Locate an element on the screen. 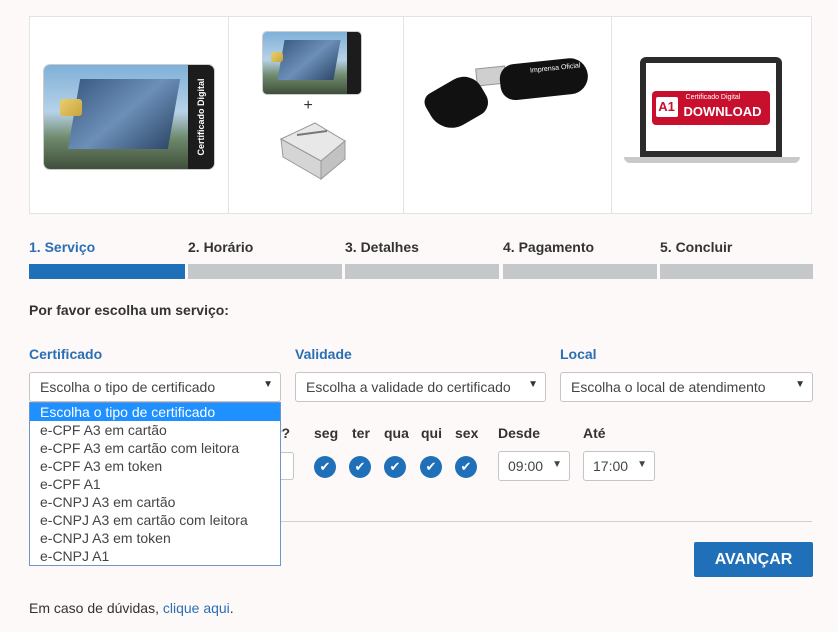 The image size is (838, 632). step-servico-bar is located at coordinates (107, 271).